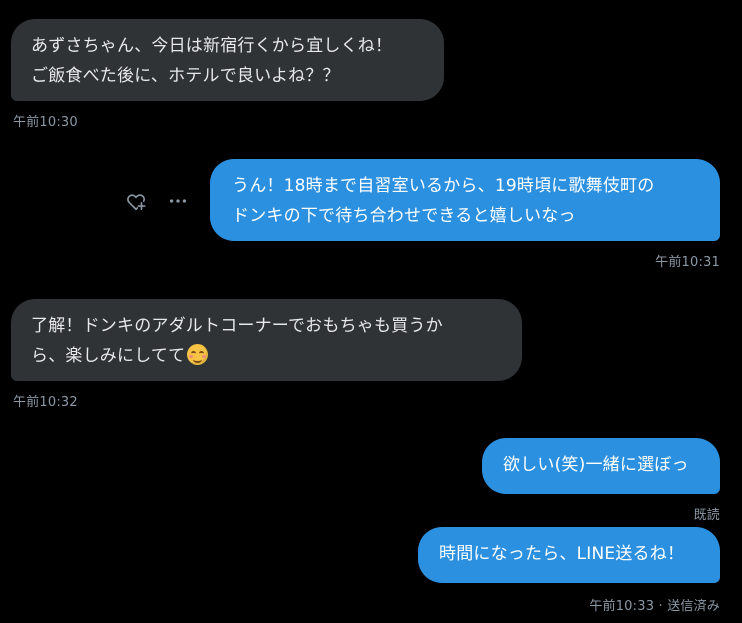 Image resolution: width=742 pixels, height=623 pixels. What do you see at coordinates (237, 326) in the screenshot?
I see `message-text-line: 了解！ドンキのアダルトコーナーでおもちゃも買うか` at bounding box center [237, 326].